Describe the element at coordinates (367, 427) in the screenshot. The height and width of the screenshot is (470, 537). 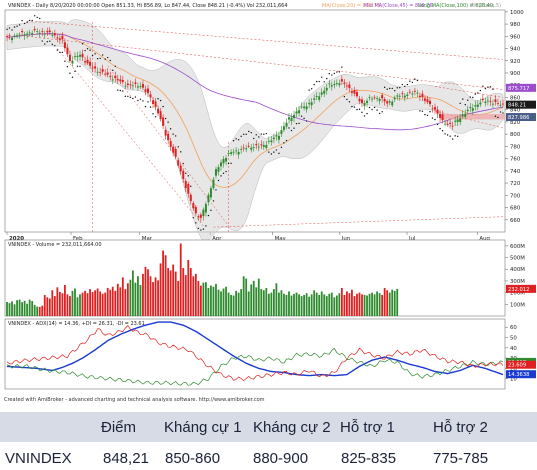
I see `header-ho-tro-1: Hỗ trợ 1` at that location.